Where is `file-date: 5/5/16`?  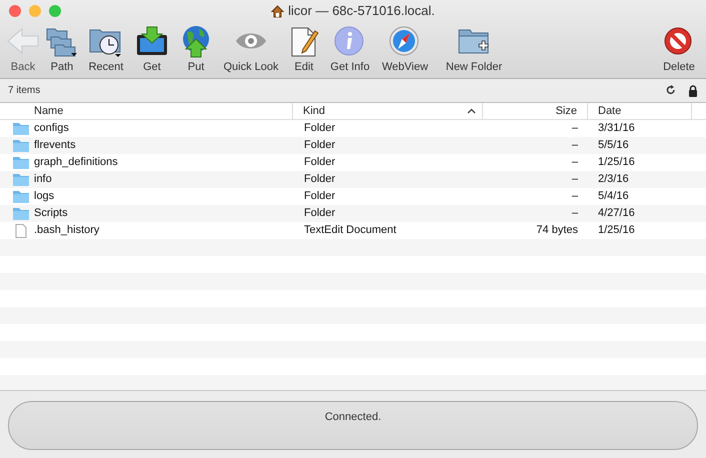 file-date: 5/5/16 is located at coordinates (613, 146).